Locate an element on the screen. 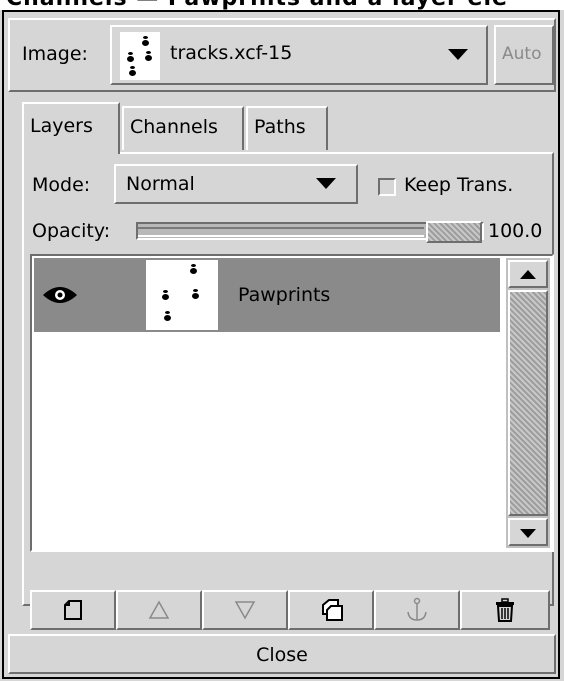 Image resolution: width=564 pixels, height=681 pixels. image-dropdown: tracks.xcf-15 is located at coordinates (299, 55).